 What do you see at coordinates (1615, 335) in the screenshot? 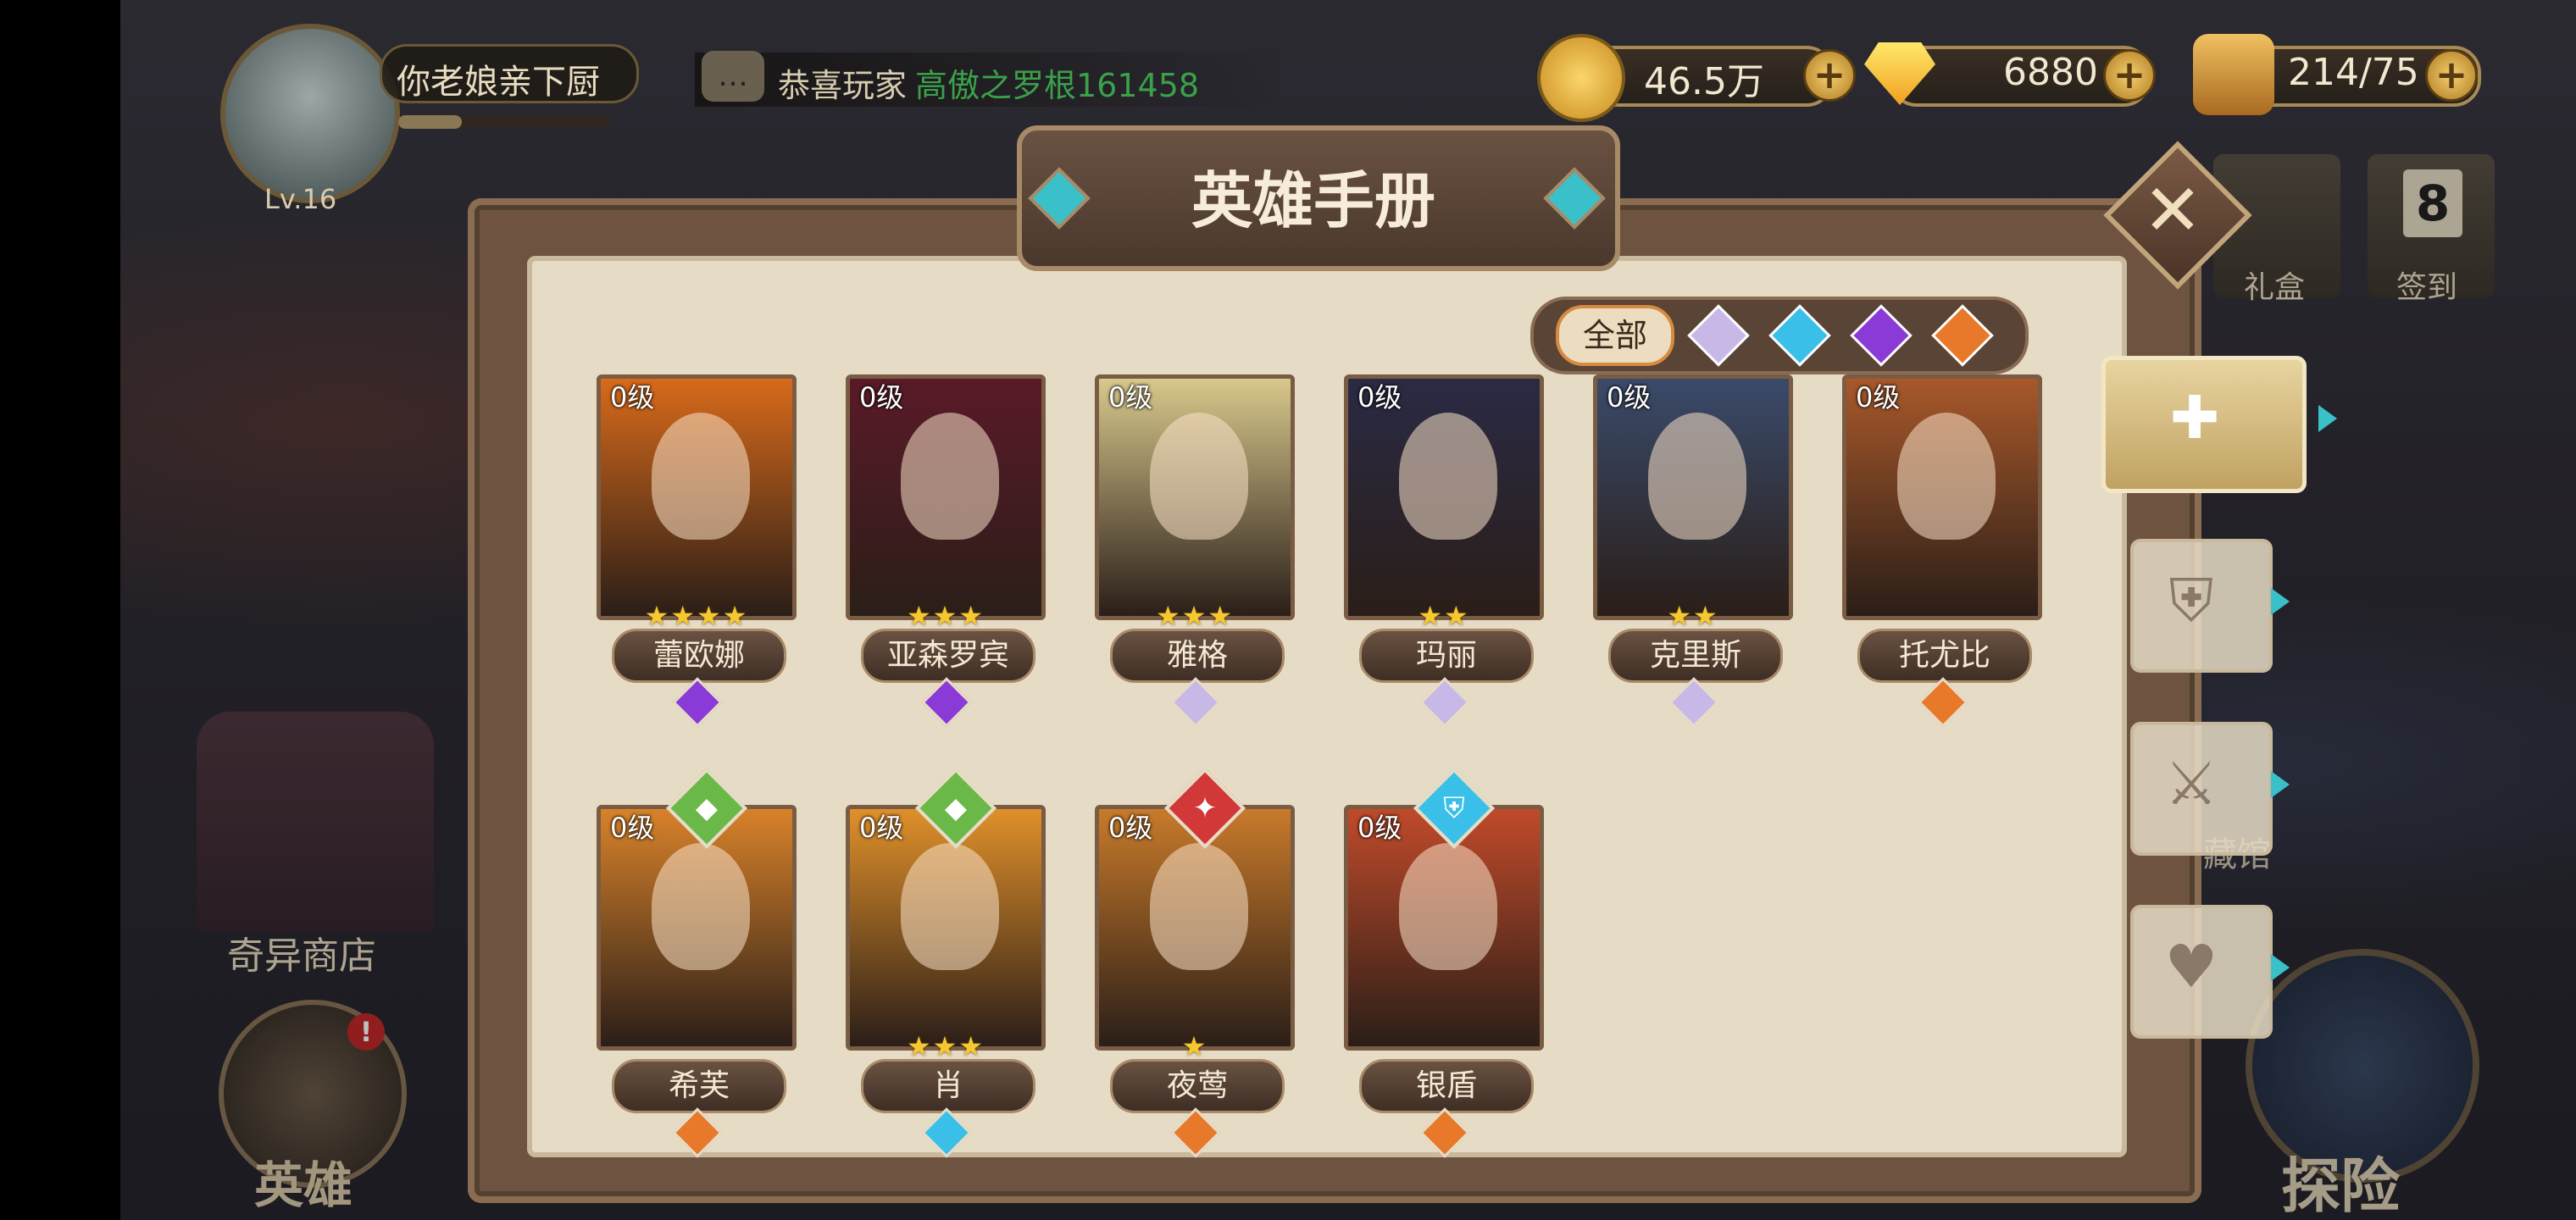
I see `filter-all-button: 全部` at bounding box center [1615, 335].